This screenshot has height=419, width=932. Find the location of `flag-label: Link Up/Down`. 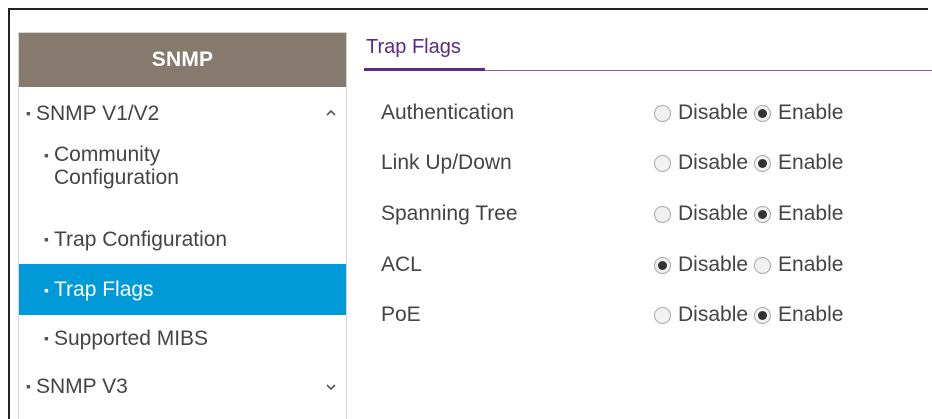

flag-label: Link Up/Down is located at coordinates (446, 162).